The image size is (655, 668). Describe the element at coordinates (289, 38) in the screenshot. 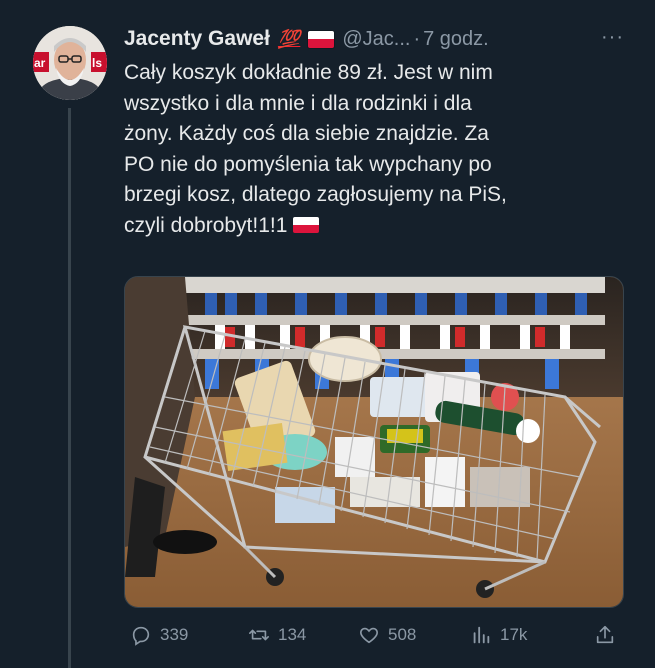

I see `hundred-emoji-icon: 💯` at that location.